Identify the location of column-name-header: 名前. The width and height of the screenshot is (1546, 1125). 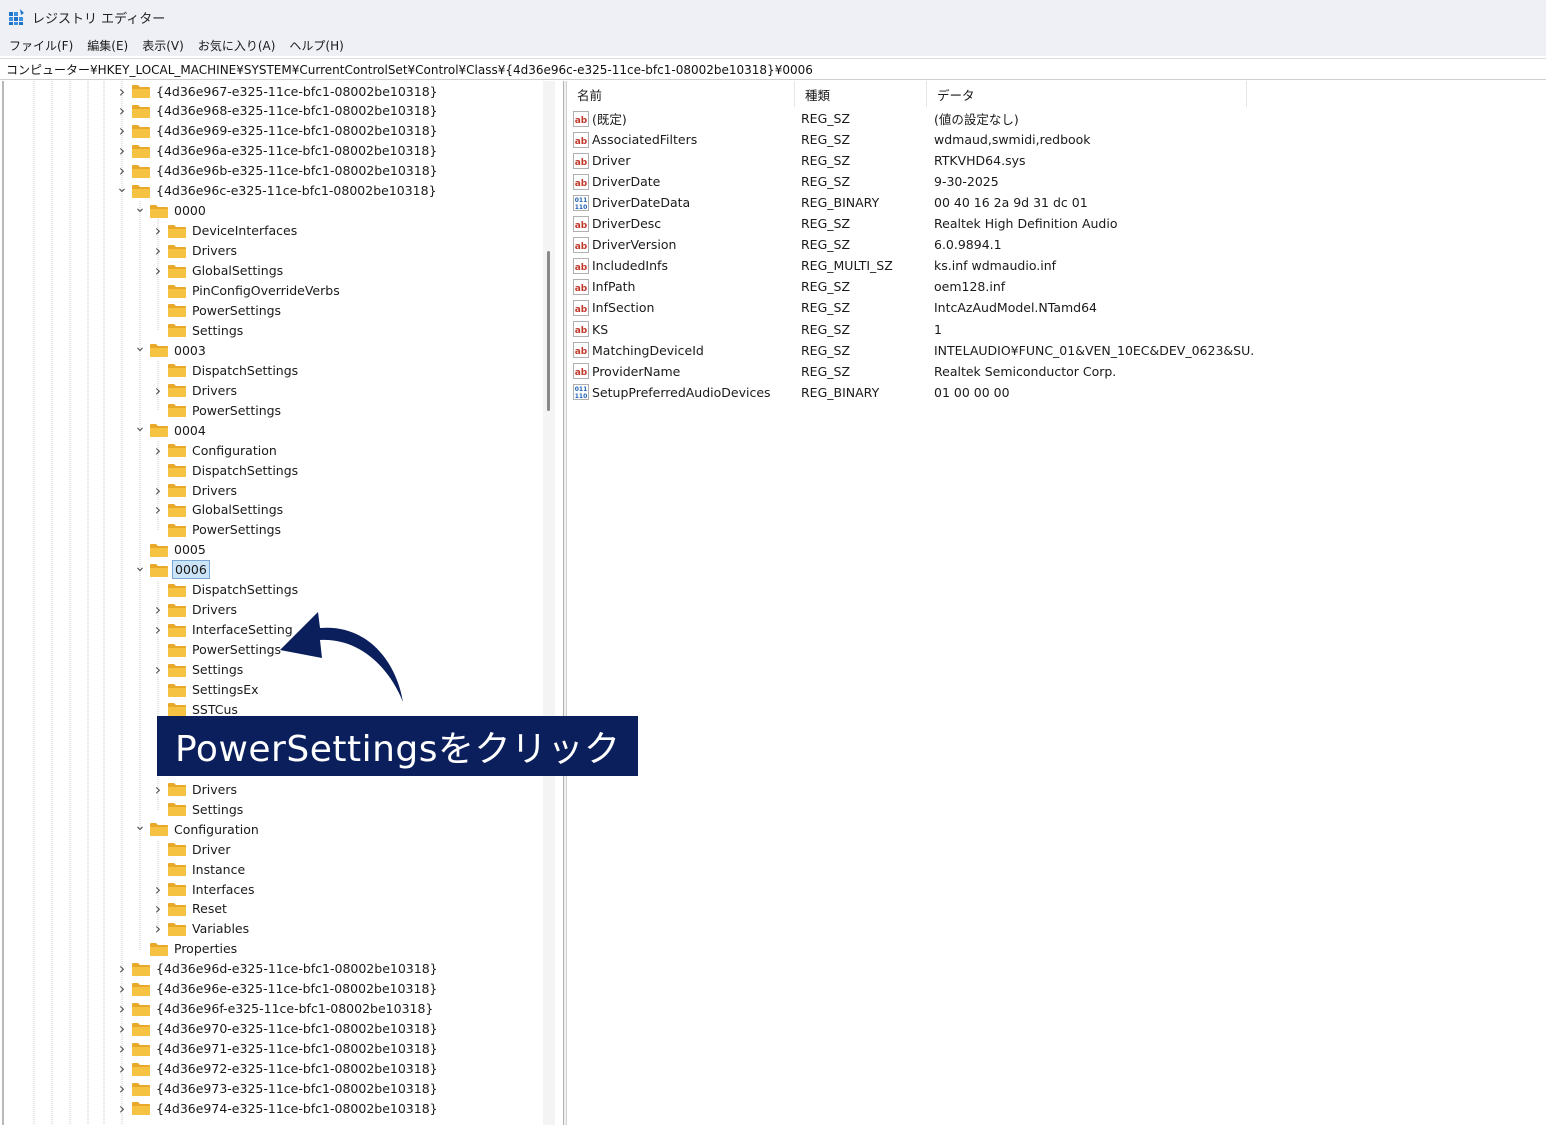
(681, 94).